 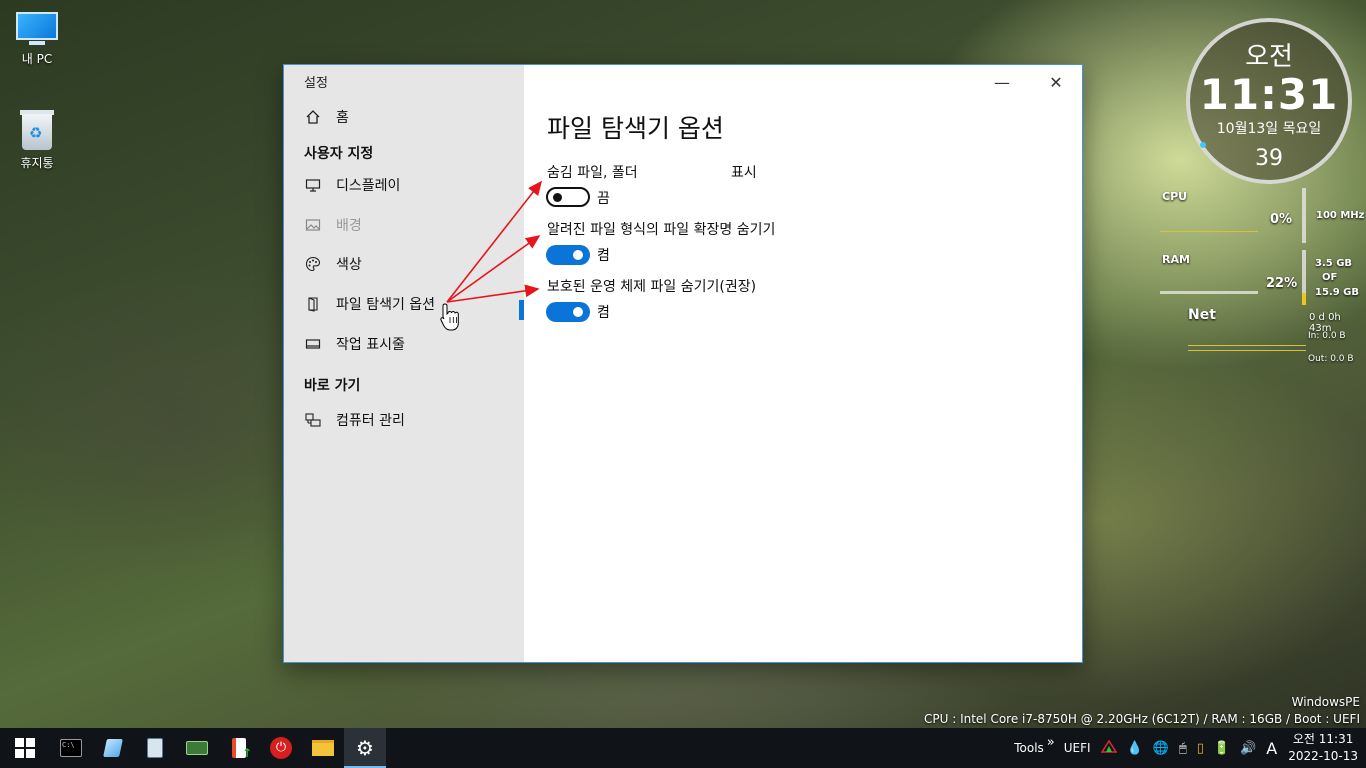 I want to click on sidebar-item-file-explorer-options: 파일 탐색기 옵션, so click(x=369, y=304).